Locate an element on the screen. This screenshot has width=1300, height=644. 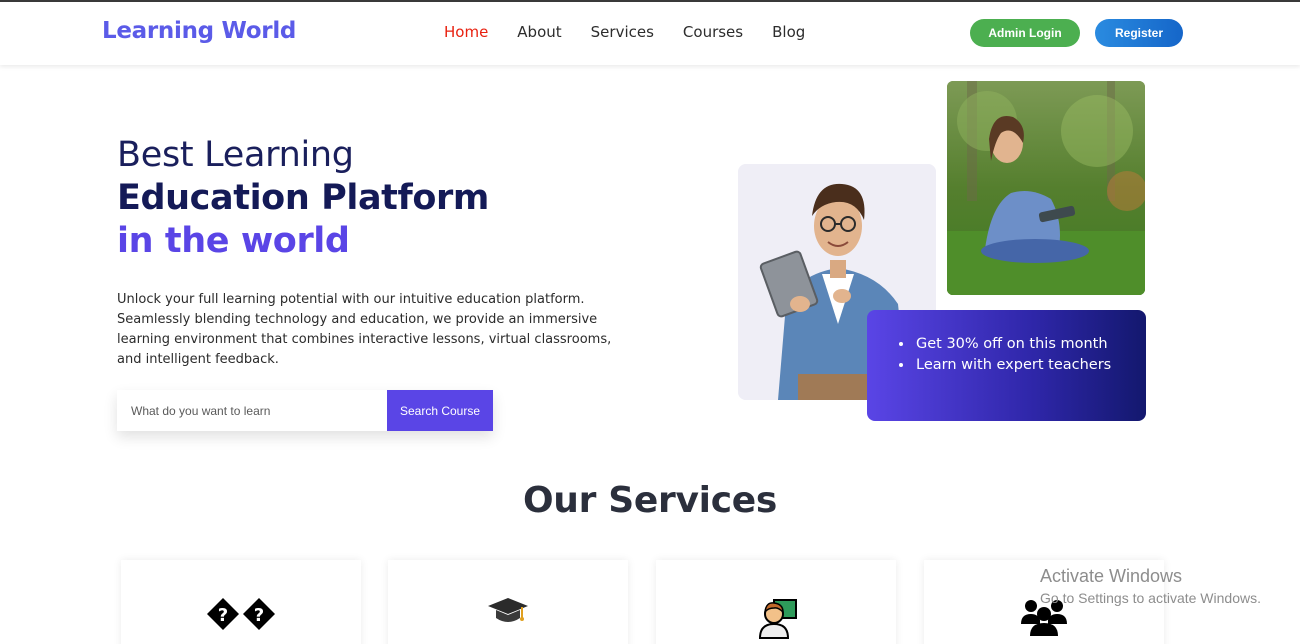
admin-login-button: Admin Login is located at coordinates (1025, 33).